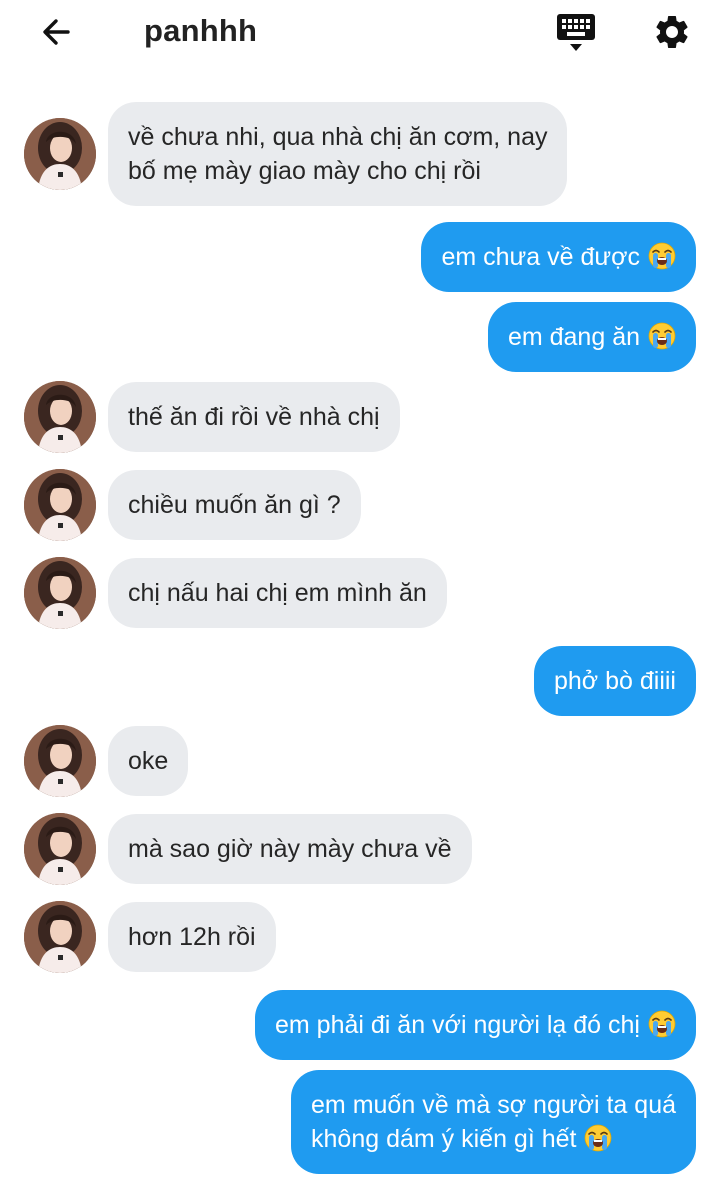 Image resolution: width=720 pixels, height=1179 pixels. I want to click on message-line: không dám ý kiến gì hết, so click(493, 1139).